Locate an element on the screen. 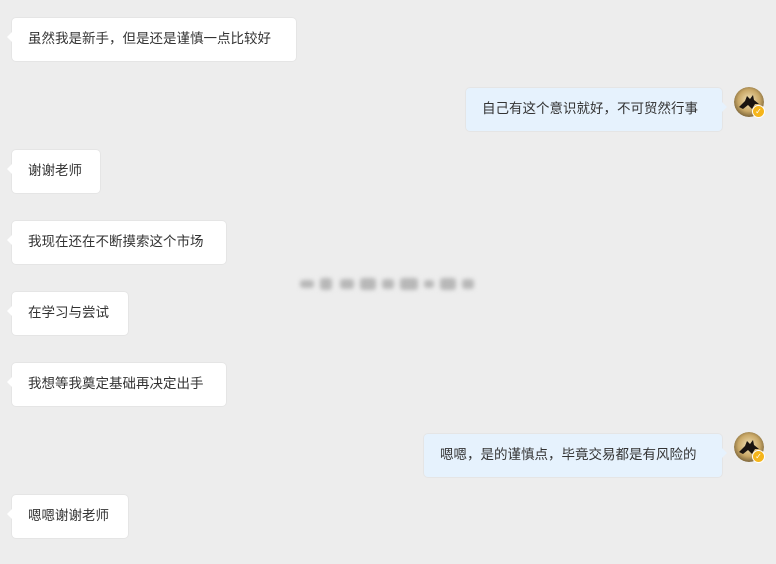 The image size is (776, 564). message-bubble-left: 我现在还在不断摸索这个市场 is located at coordinates (116, 242).